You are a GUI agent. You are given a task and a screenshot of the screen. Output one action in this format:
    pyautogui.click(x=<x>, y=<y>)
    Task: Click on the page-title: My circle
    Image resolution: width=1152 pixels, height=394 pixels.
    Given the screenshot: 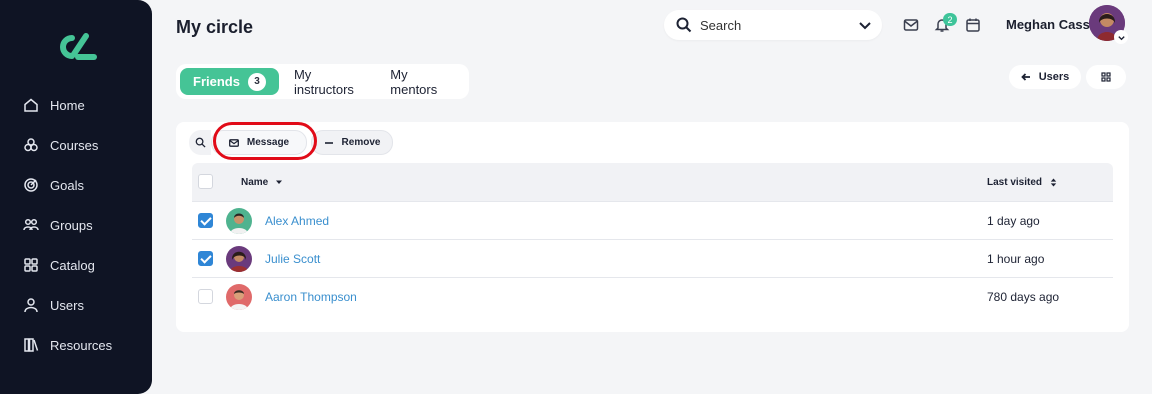 What is the action you would take?
    pyautogui.click(x=215, y=27)
    